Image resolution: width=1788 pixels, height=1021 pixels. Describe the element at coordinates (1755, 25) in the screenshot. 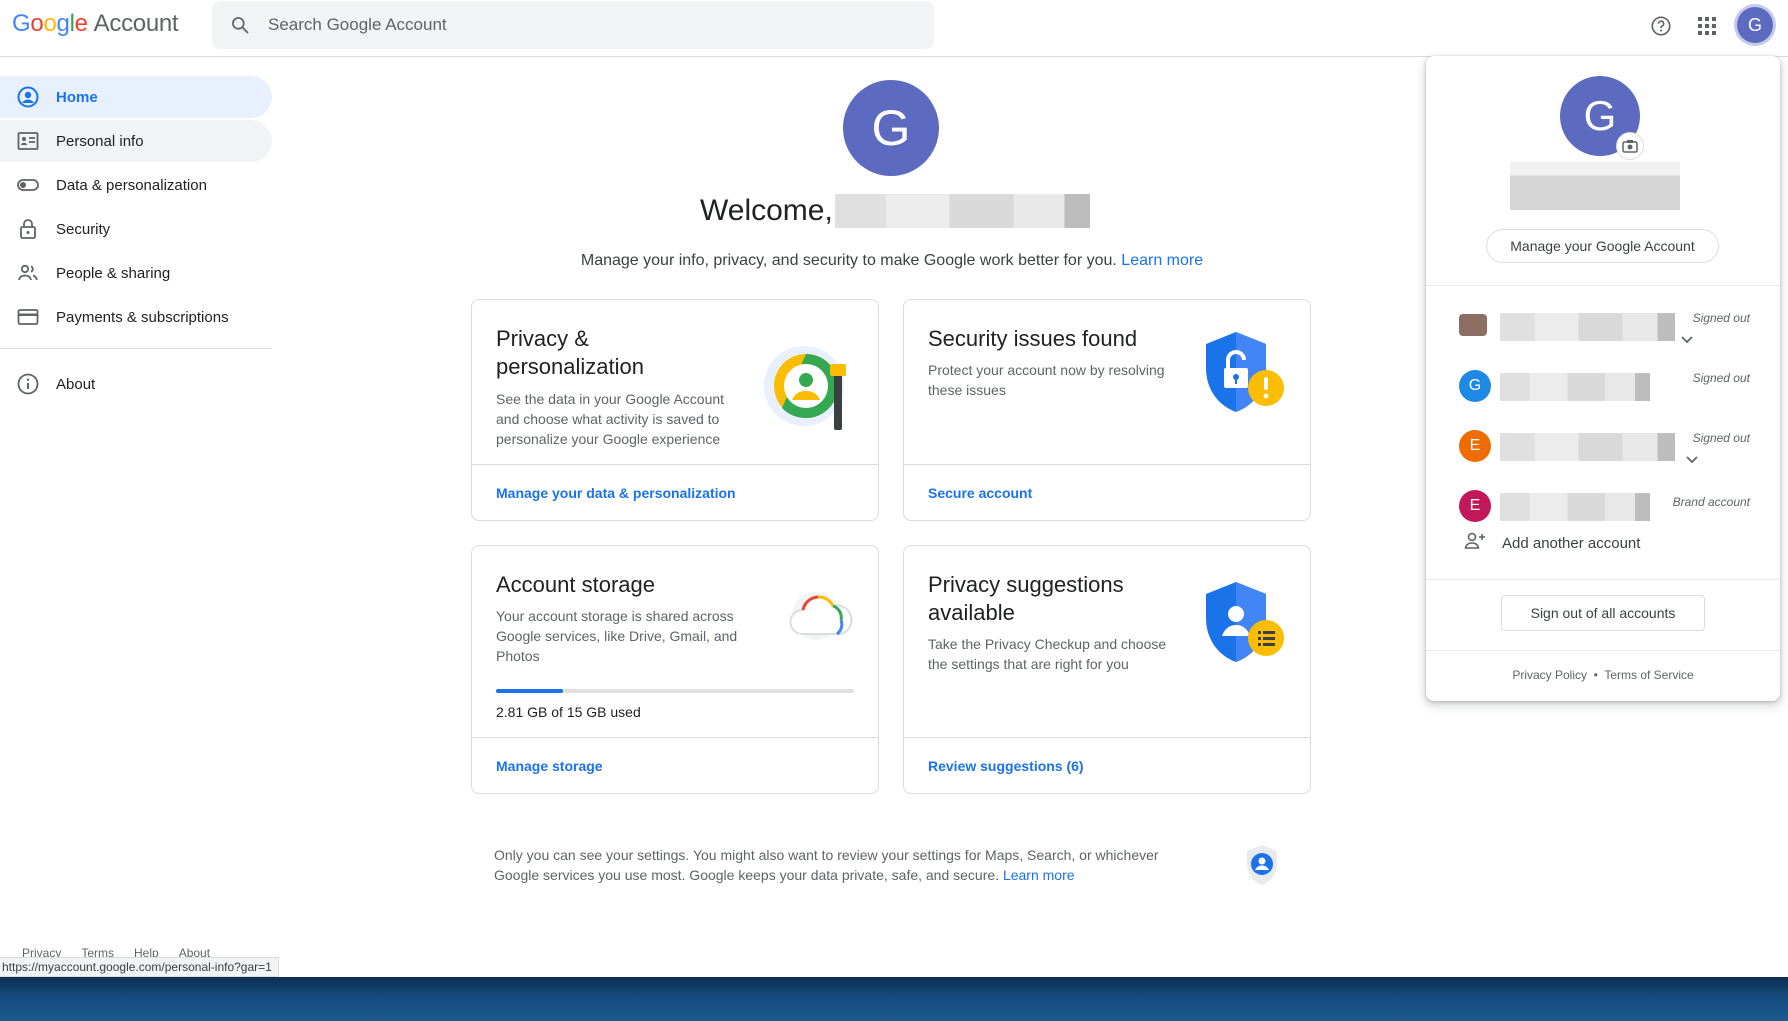

I see `account-avatar-button: G` at that location.